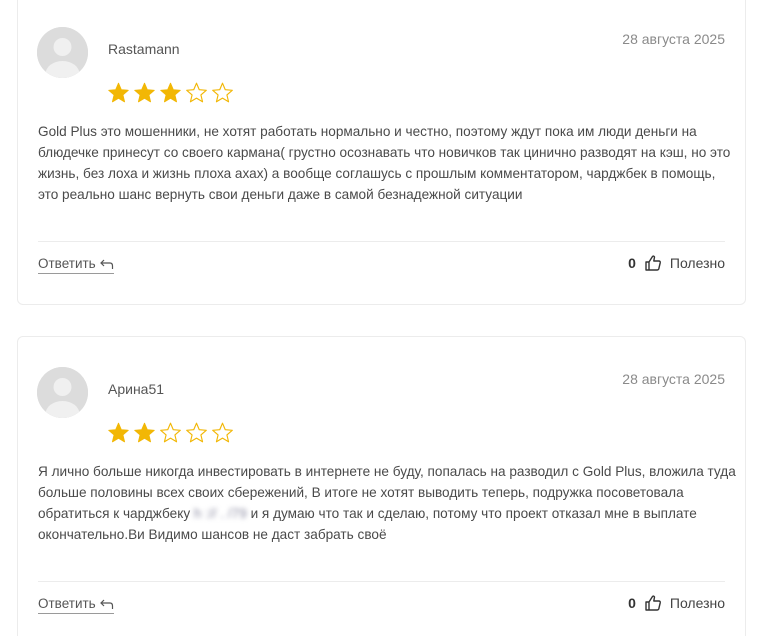 The image size is (761, 636). Describe the element at coordinates (136, 389) in the screenshot. I see `author-name: Арина51` at that location.